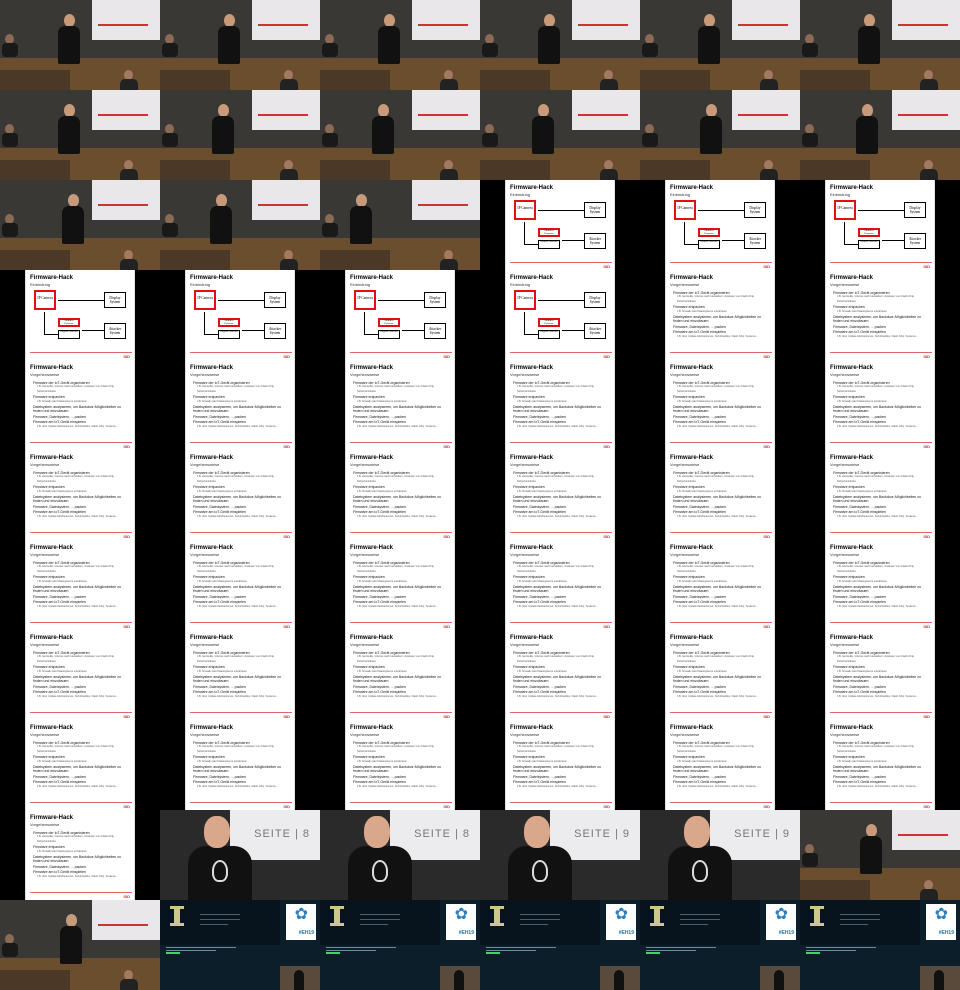 This screenshot has height=990, width=960. Describe the element at coordinates (361, 947) in the screenshot. I see `terminal-output-line` at that location.